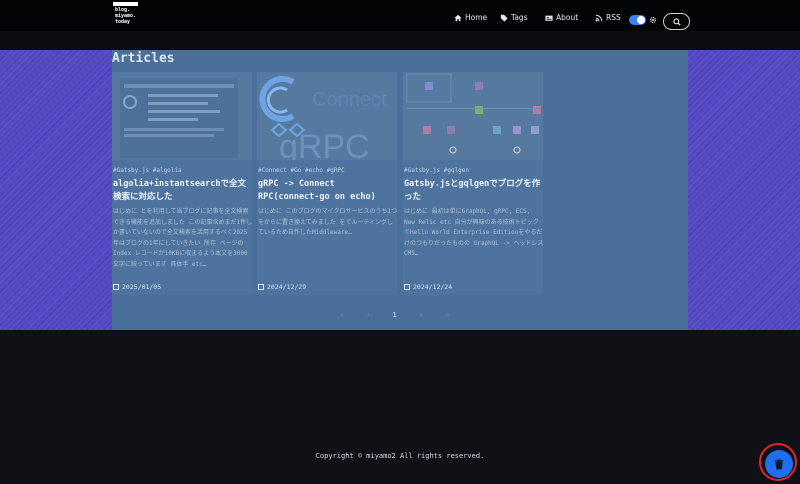  Describe the element at coordinates (433, 287) in the screenshot. I see `article-date-text: 2024/12/24` at that location.